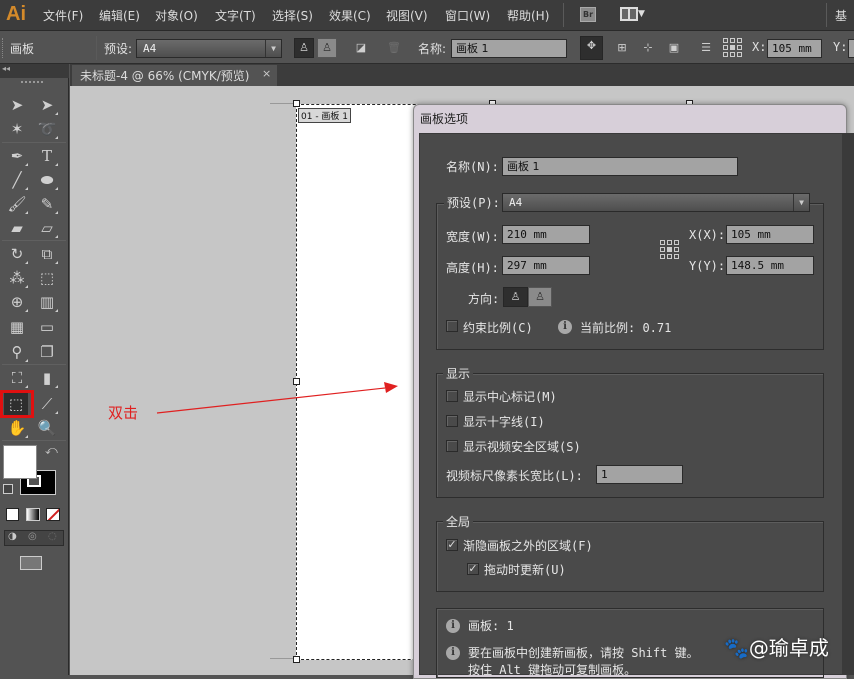 The height and width of the screenshot is (679, 854). I want to click on mesh-tool: ▦, so click(17, 327).